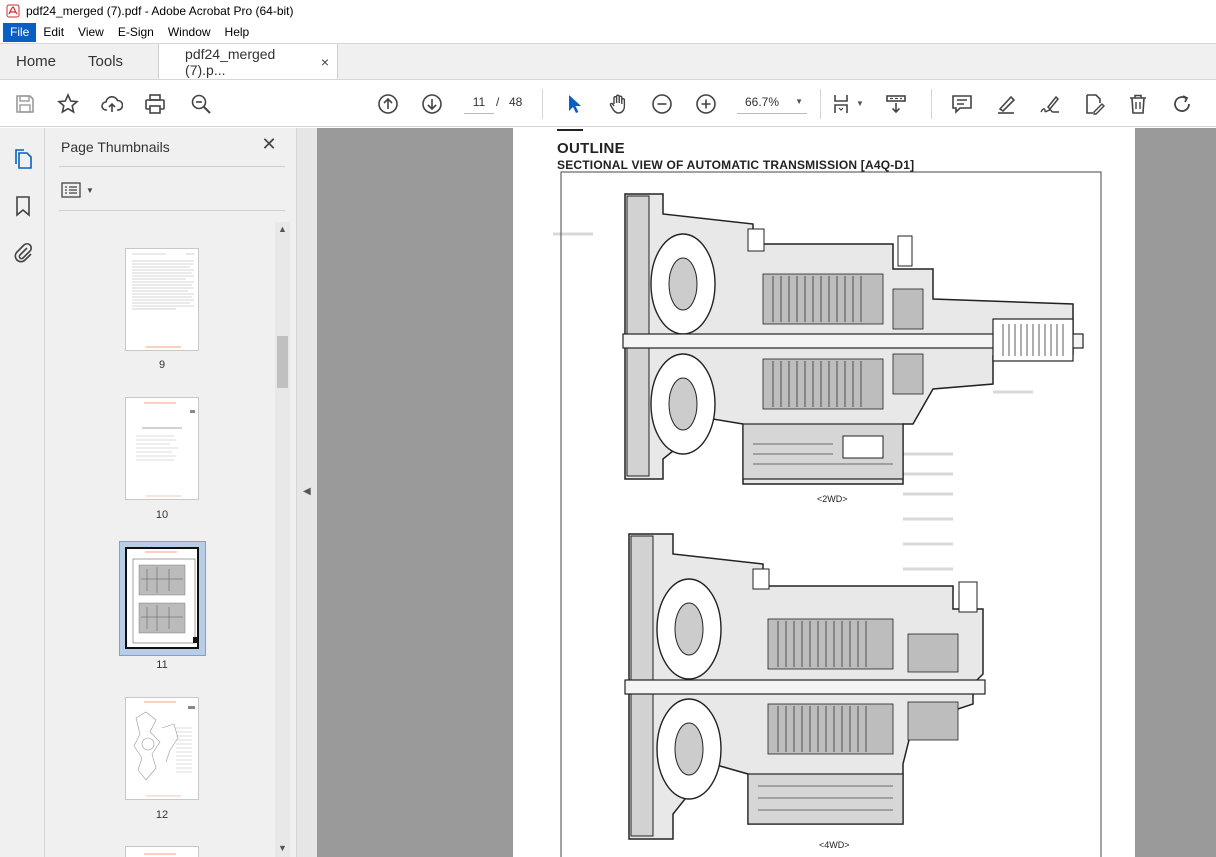 The width and height of the screenshot is (1216, 857). I want to click on thumbnail-scrollbar: ▲ ▼, so click(282, 539).